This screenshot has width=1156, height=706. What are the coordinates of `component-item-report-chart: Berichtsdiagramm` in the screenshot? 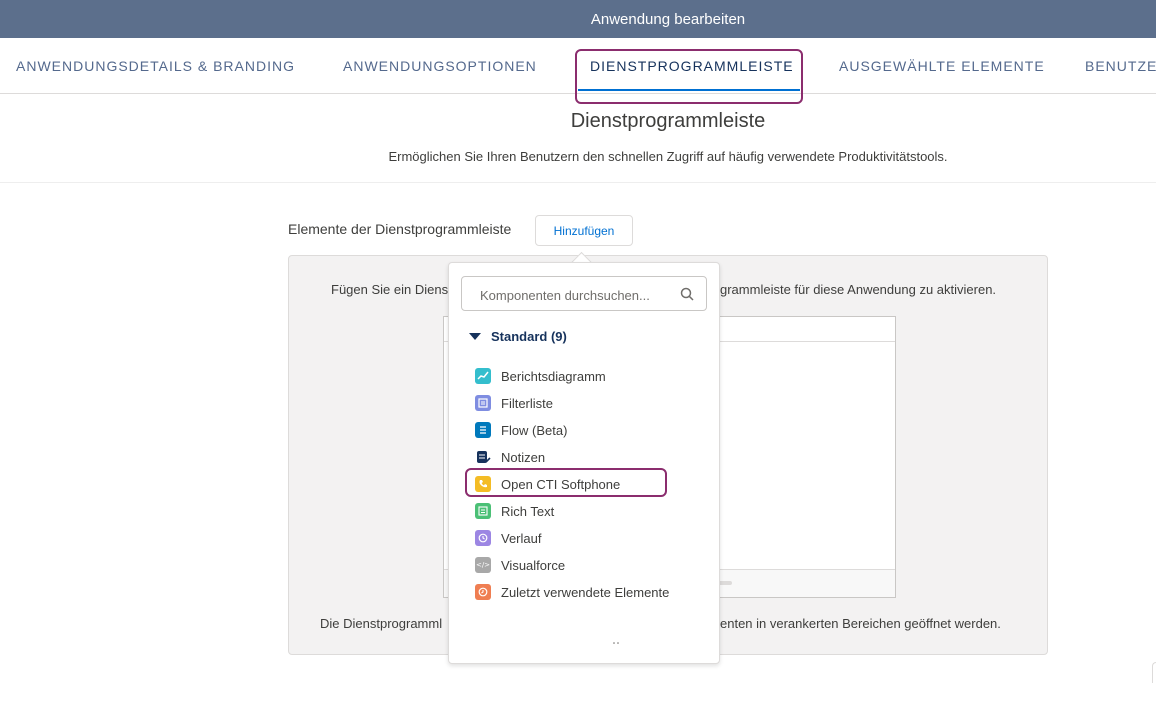 It's located at (540, 376).